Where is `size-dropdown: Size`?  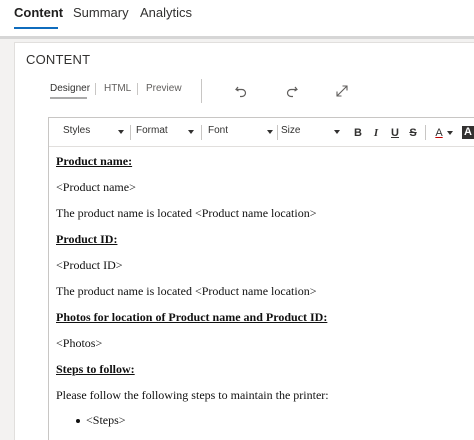
size-dropdown: Size is located at coordinates (311, 133).